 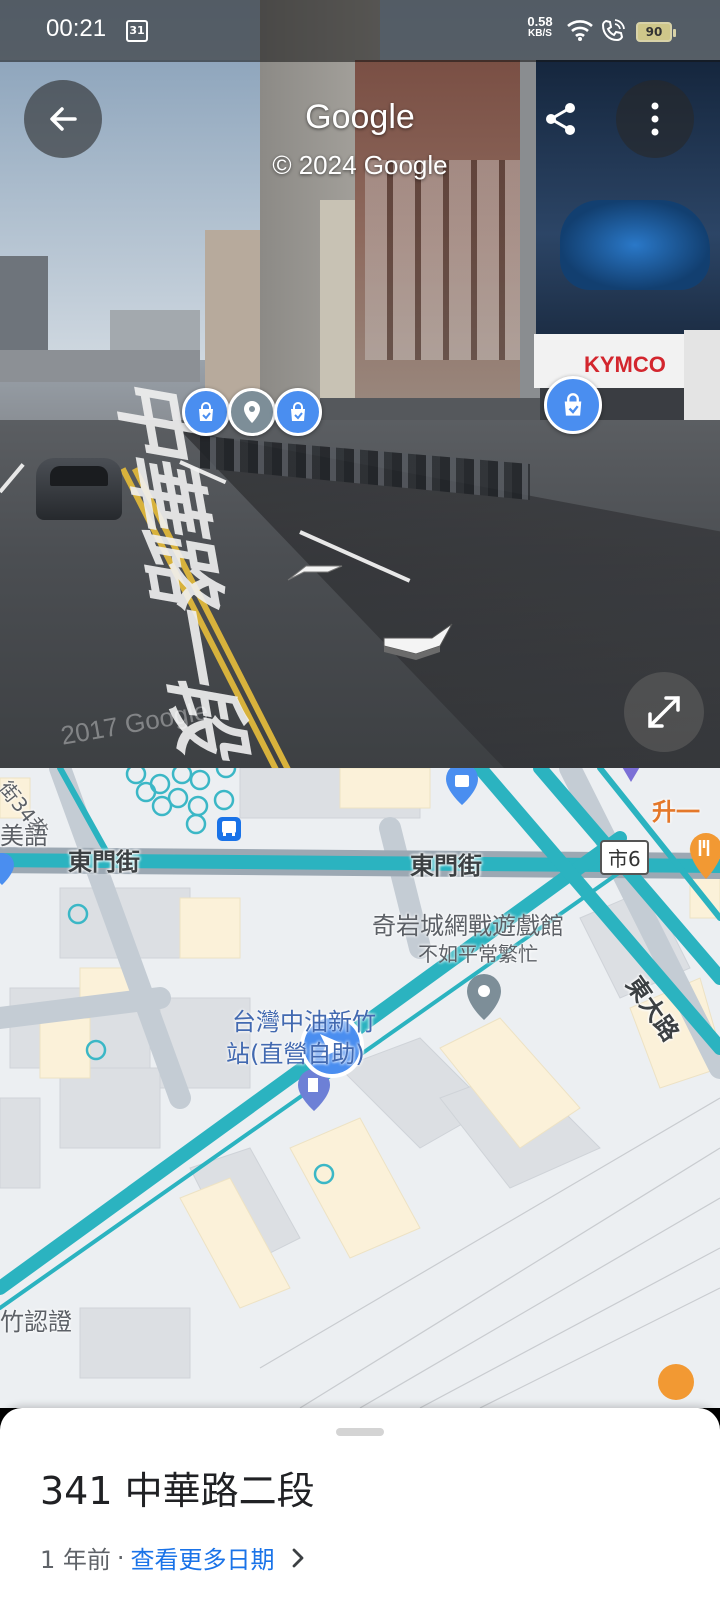 I want to click on more-options-button, so click(x=655, y=119).